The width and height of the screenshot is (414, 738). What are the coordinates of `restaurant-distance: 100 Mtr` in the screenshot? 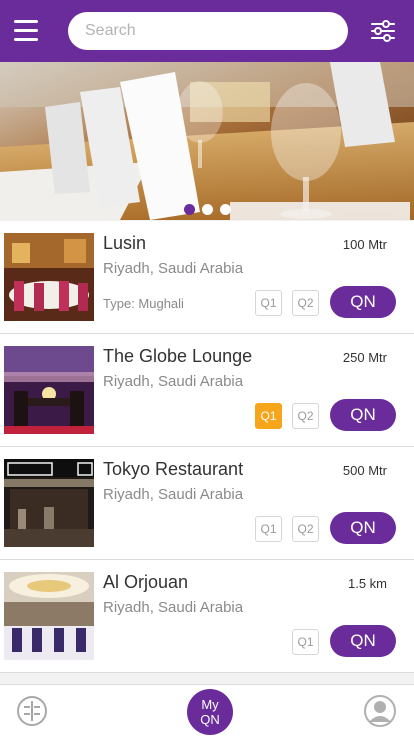 It's located at (364, 244).